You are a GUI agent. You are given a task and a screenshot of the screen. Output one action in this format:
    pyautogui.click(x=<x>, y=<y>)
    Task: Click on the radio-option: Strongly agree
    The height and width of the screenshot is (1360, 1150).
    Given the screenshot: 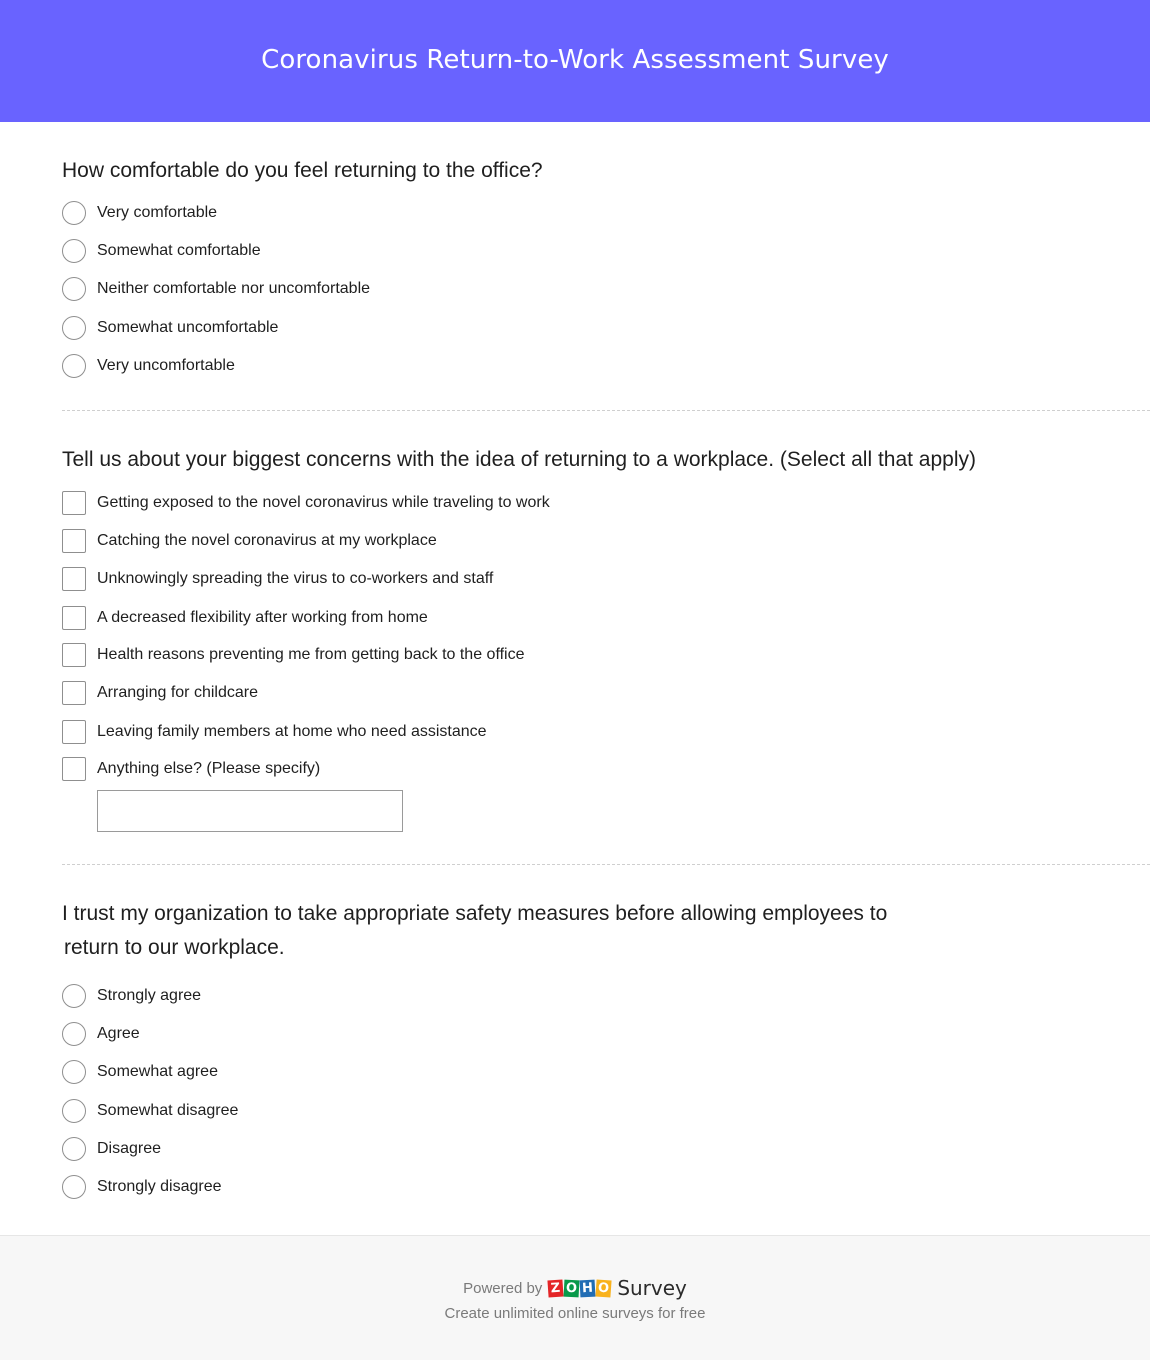 What is the action you would take?
    pyautogui.click(x=131, y=996)
    